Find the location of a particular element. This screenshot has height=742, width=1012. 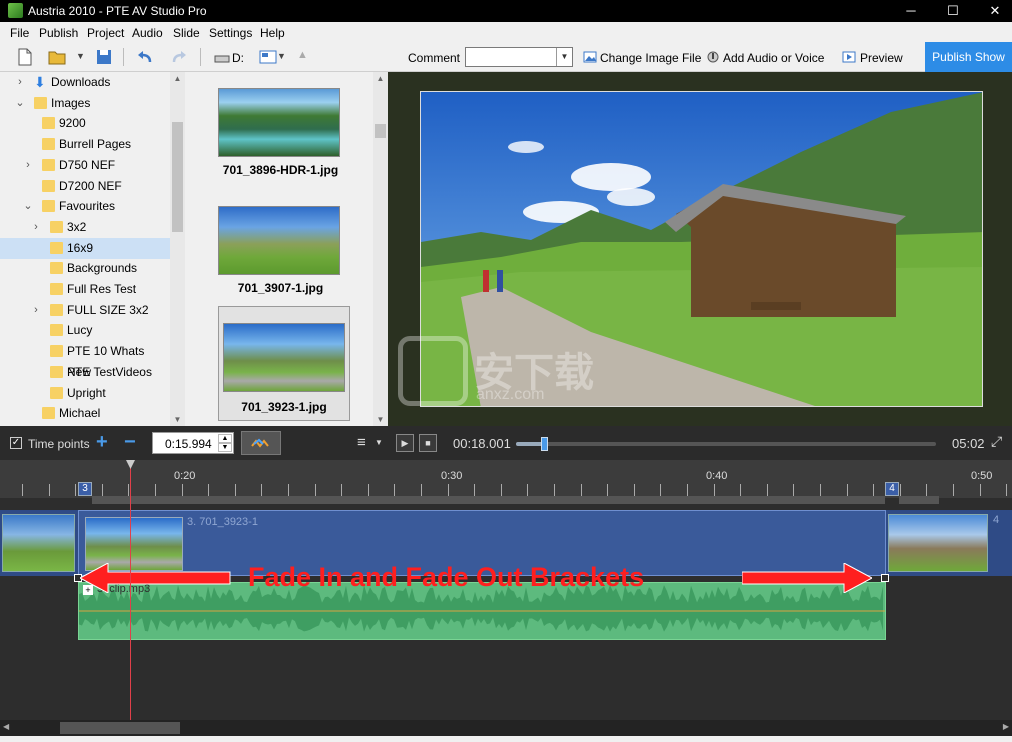

timeline-ruler: 0:20 0:30 0:40 0:50 is located at coordinates (506, 479).